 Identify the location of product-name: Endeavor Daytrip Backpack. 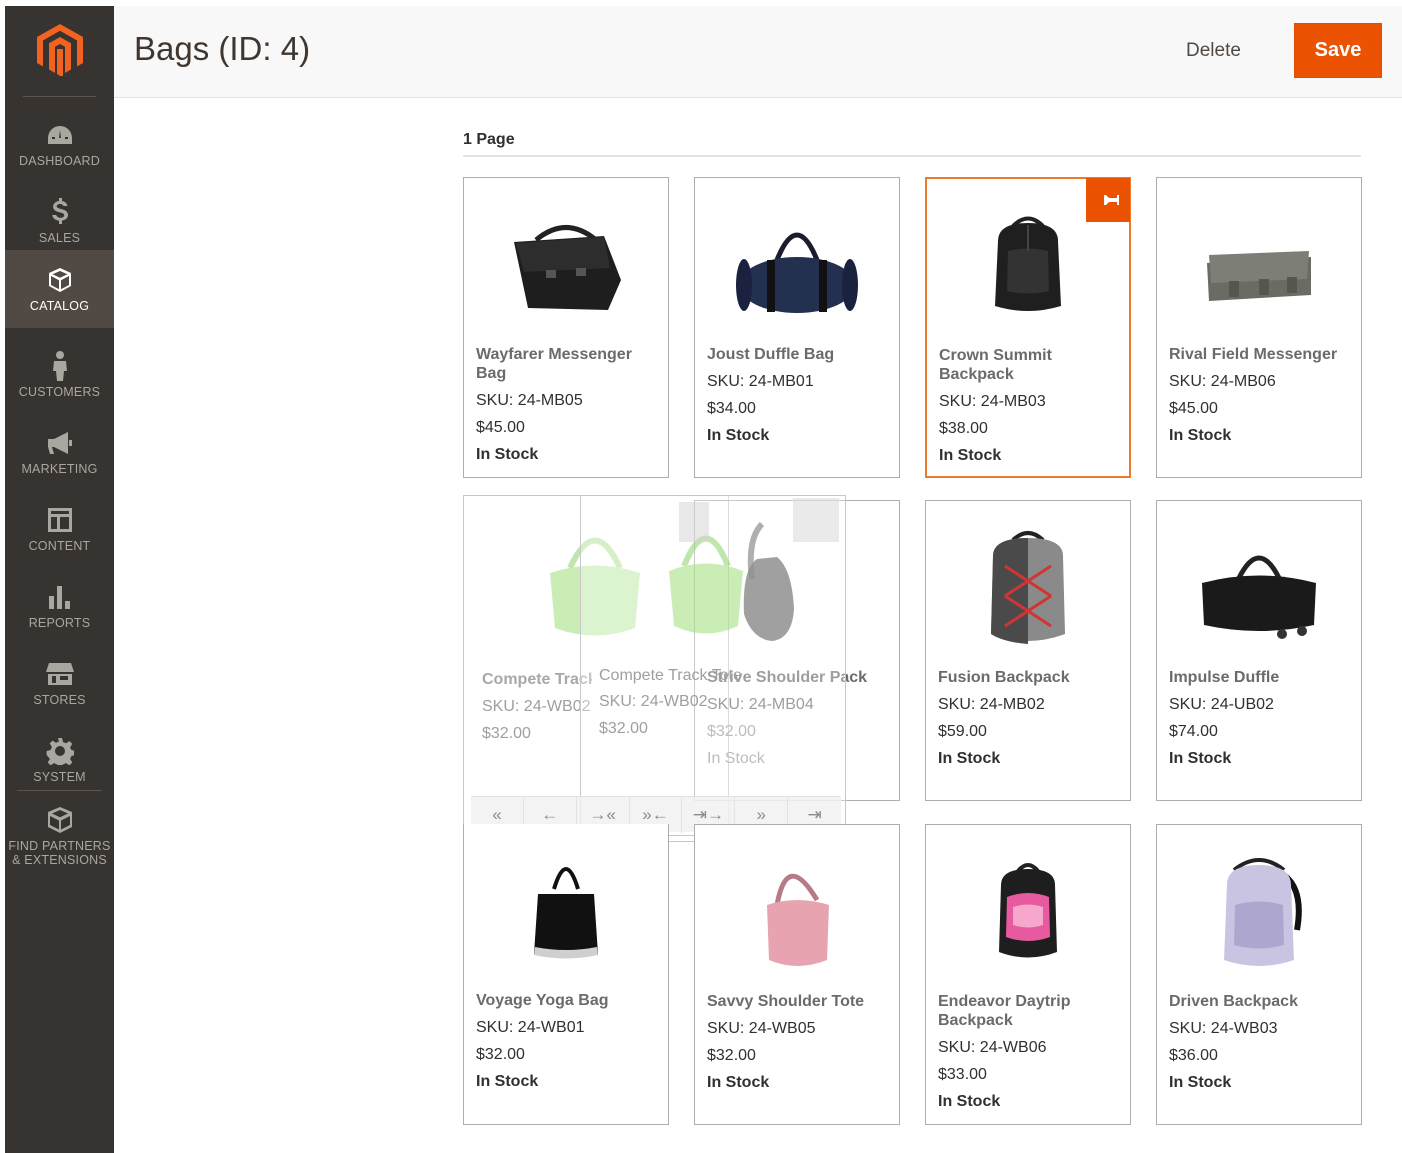
(1029, 1011).